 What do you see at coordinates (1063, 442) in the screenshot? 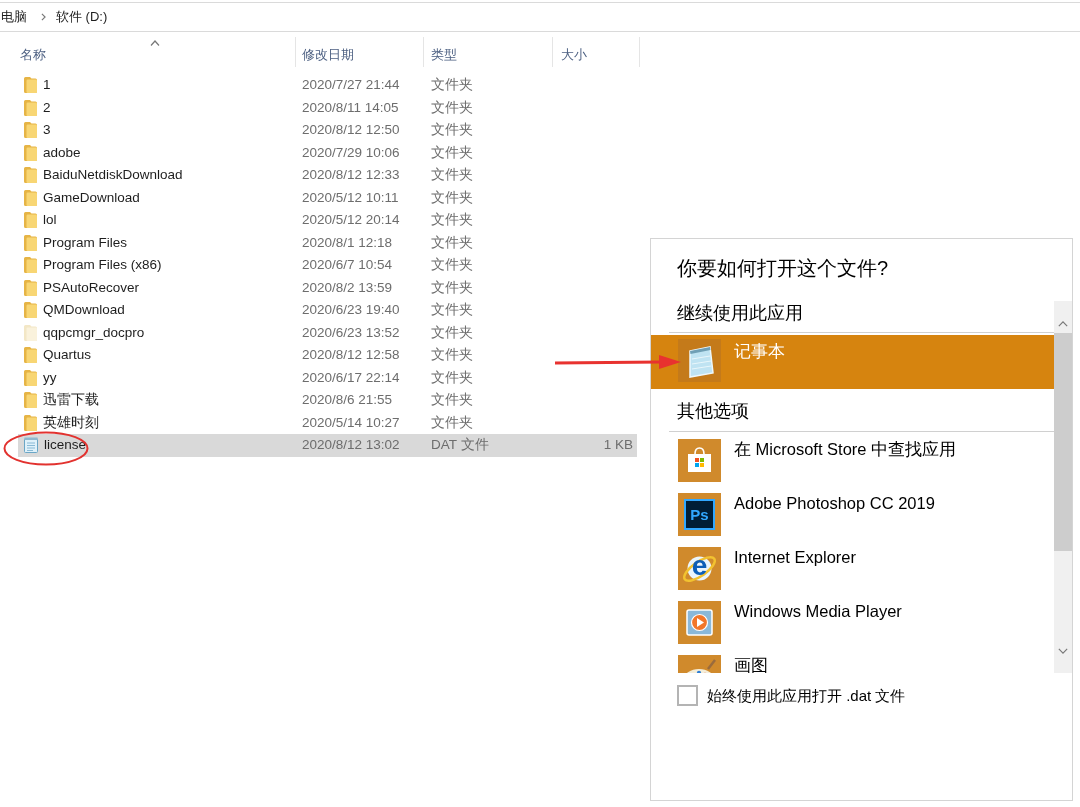
I see `scrollbar-thumb` at bounding box center [1063, 442].